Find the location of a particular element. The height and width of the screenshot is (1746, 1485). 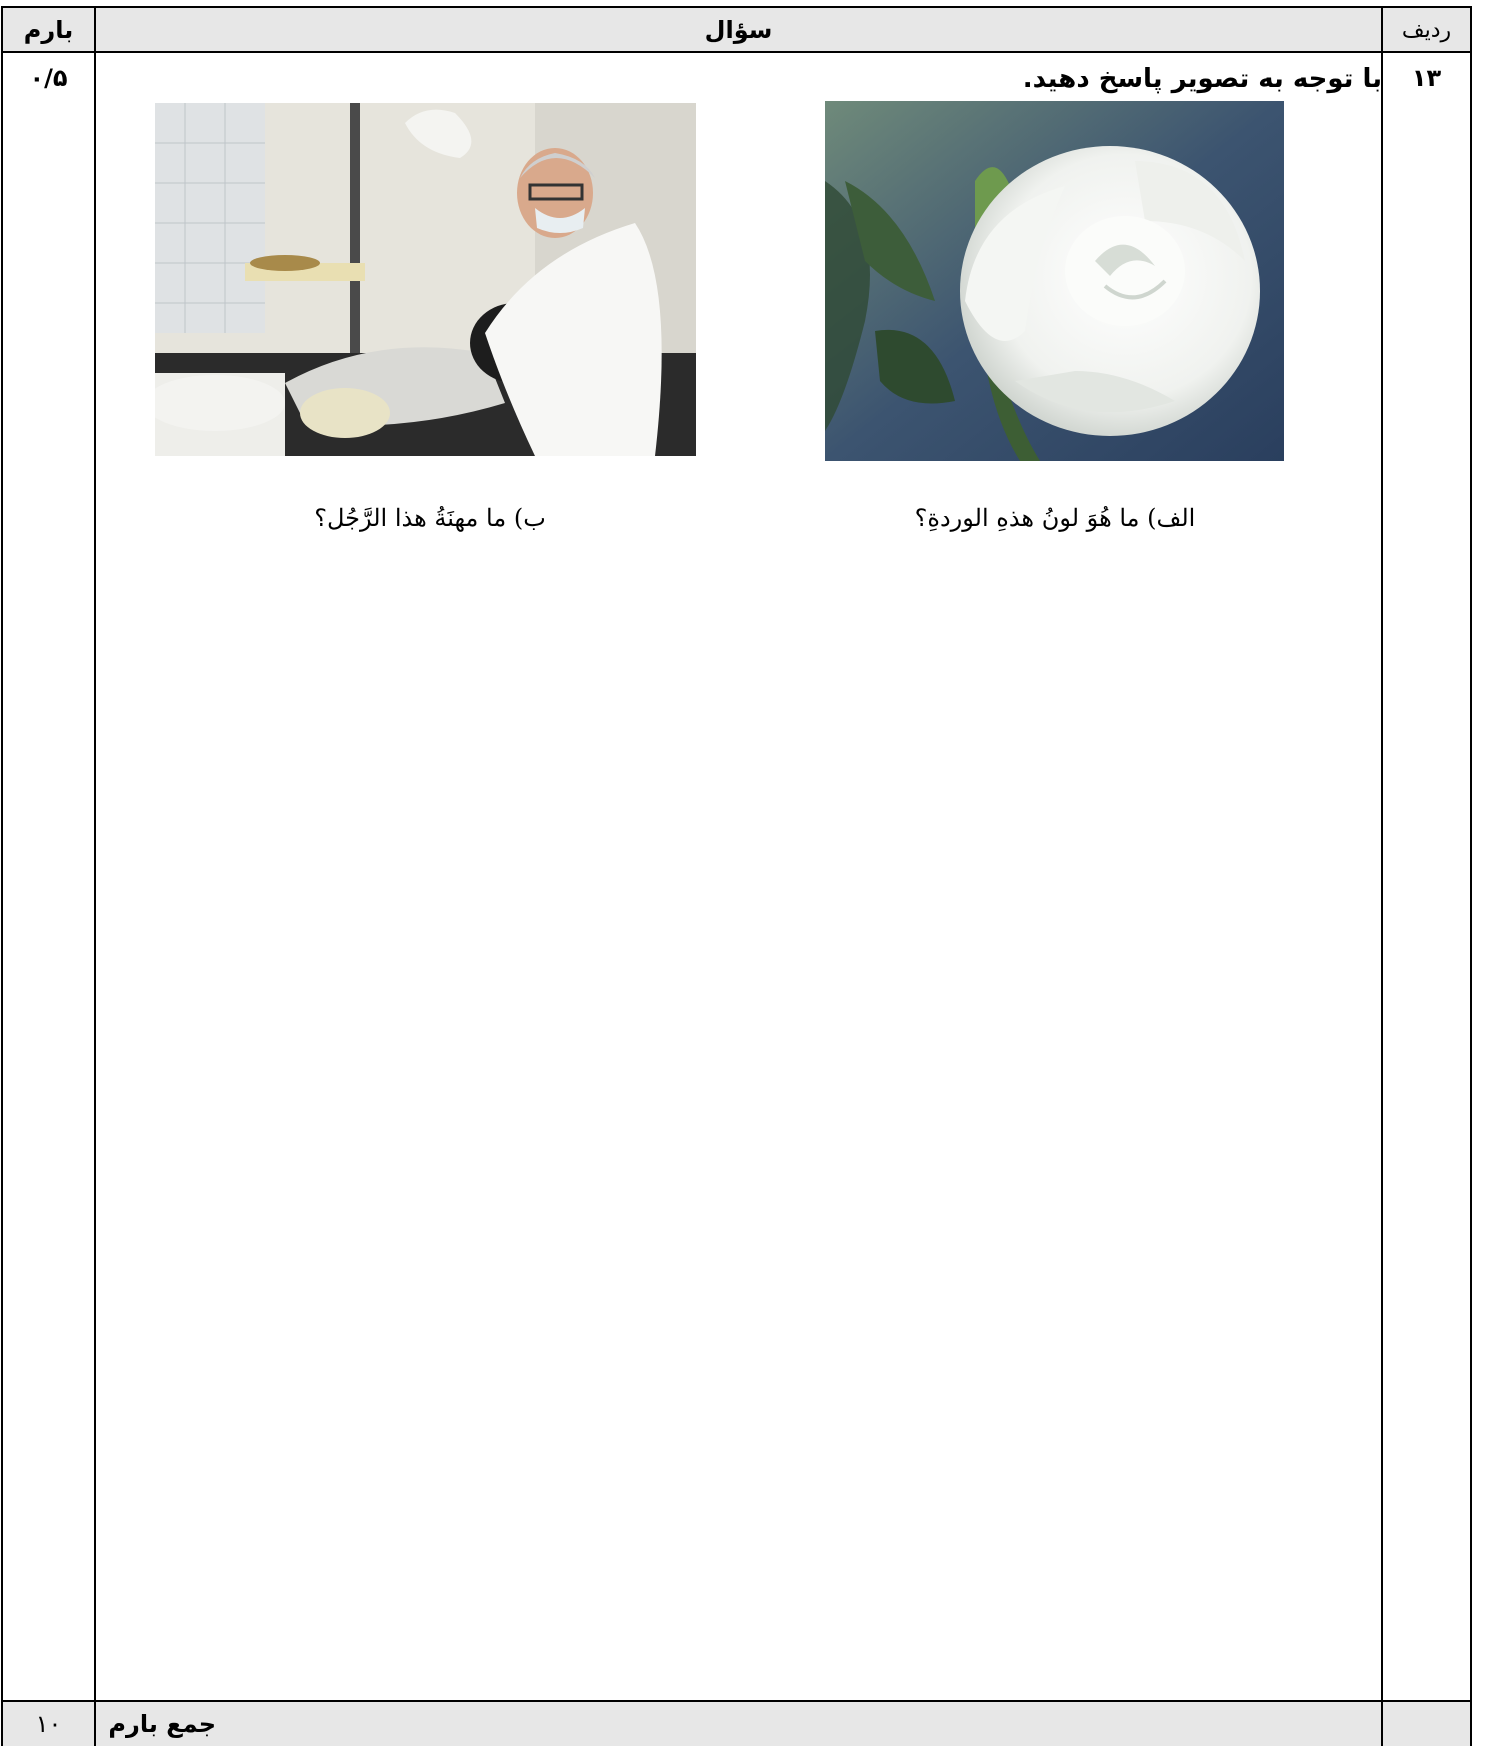

score-value: ۰/۵ is located at coordinates (48, 78).